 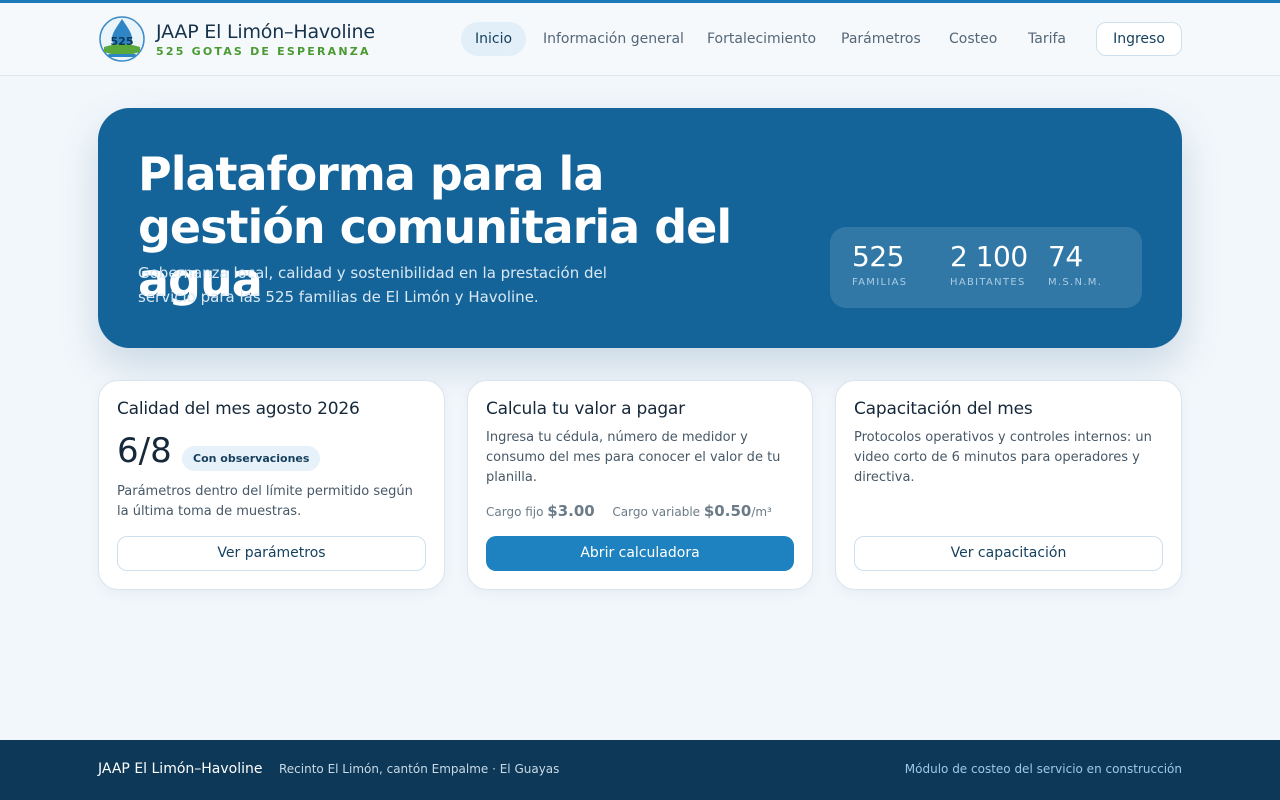 I want to click on view-training-button: Ver capacitación, so click(x=1008, y=553).